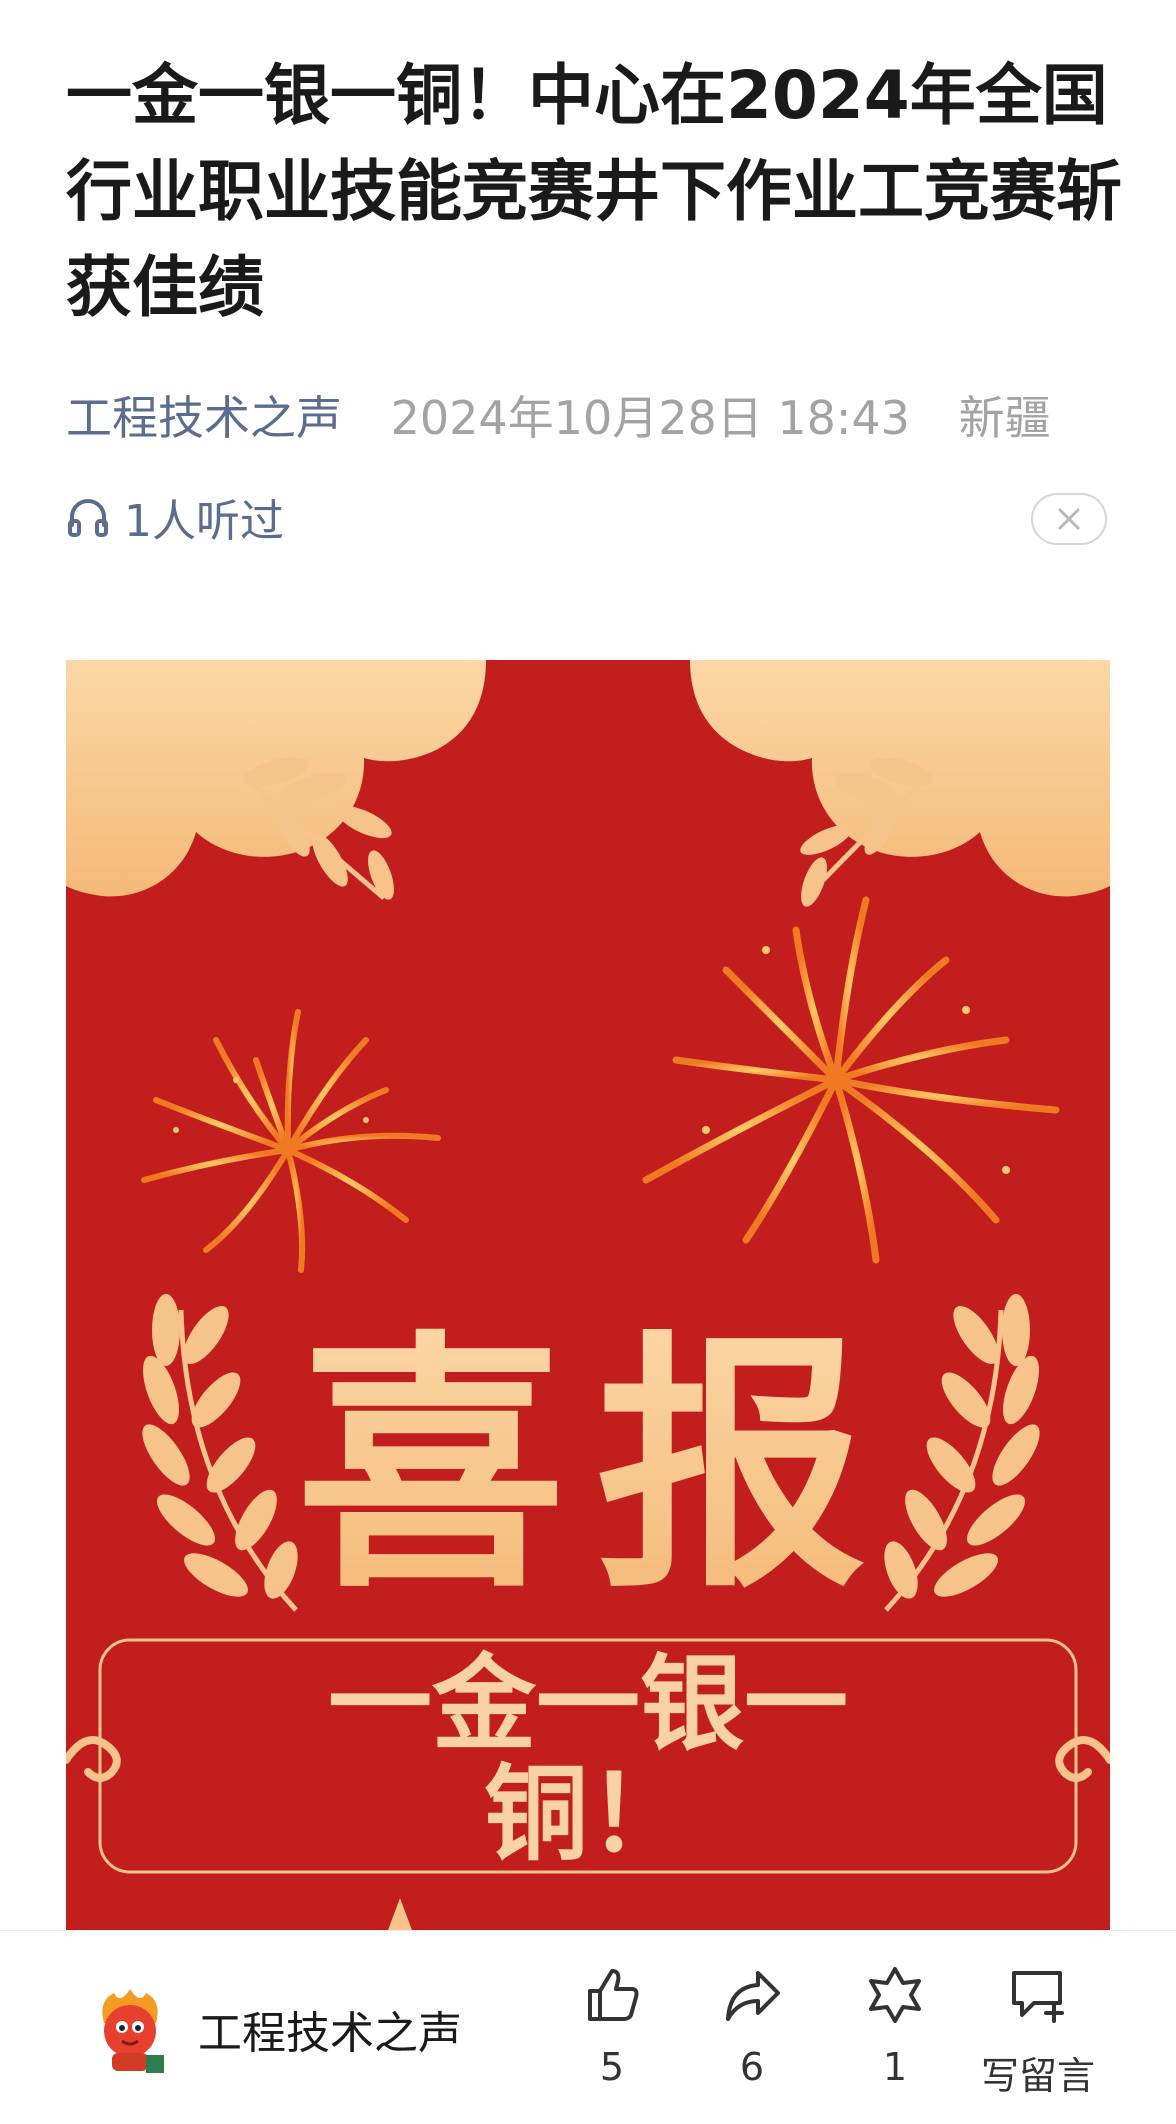 The height and width of the screenshot is (2124, 1176). I want to click on poster-headline: 喜报, so click(596, 1465).